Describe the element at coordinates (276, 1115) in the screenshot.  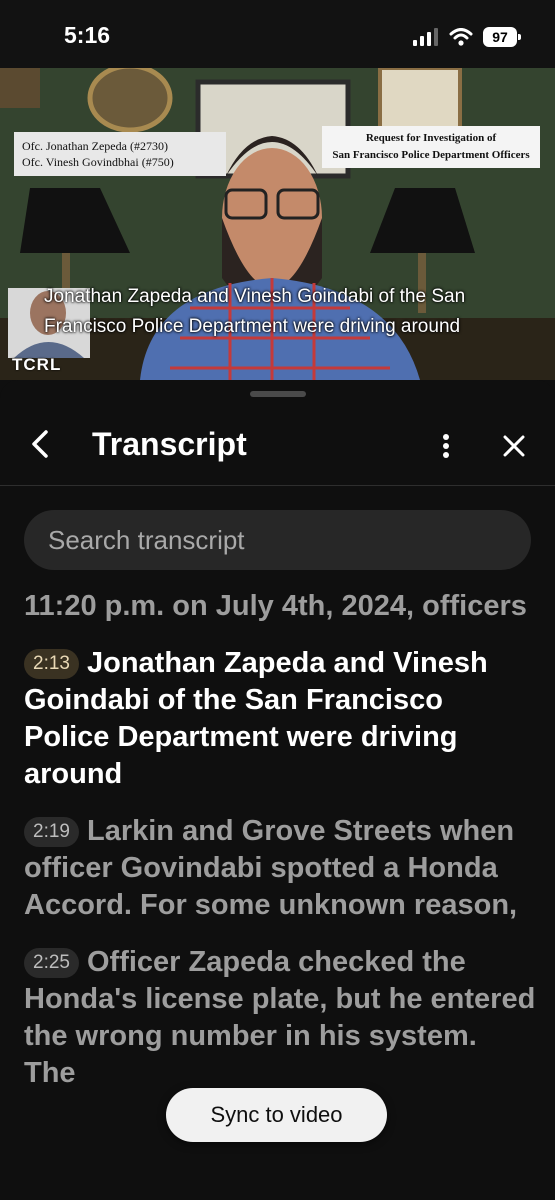
I see `sync-to-video-button: Sync to video` at that location.